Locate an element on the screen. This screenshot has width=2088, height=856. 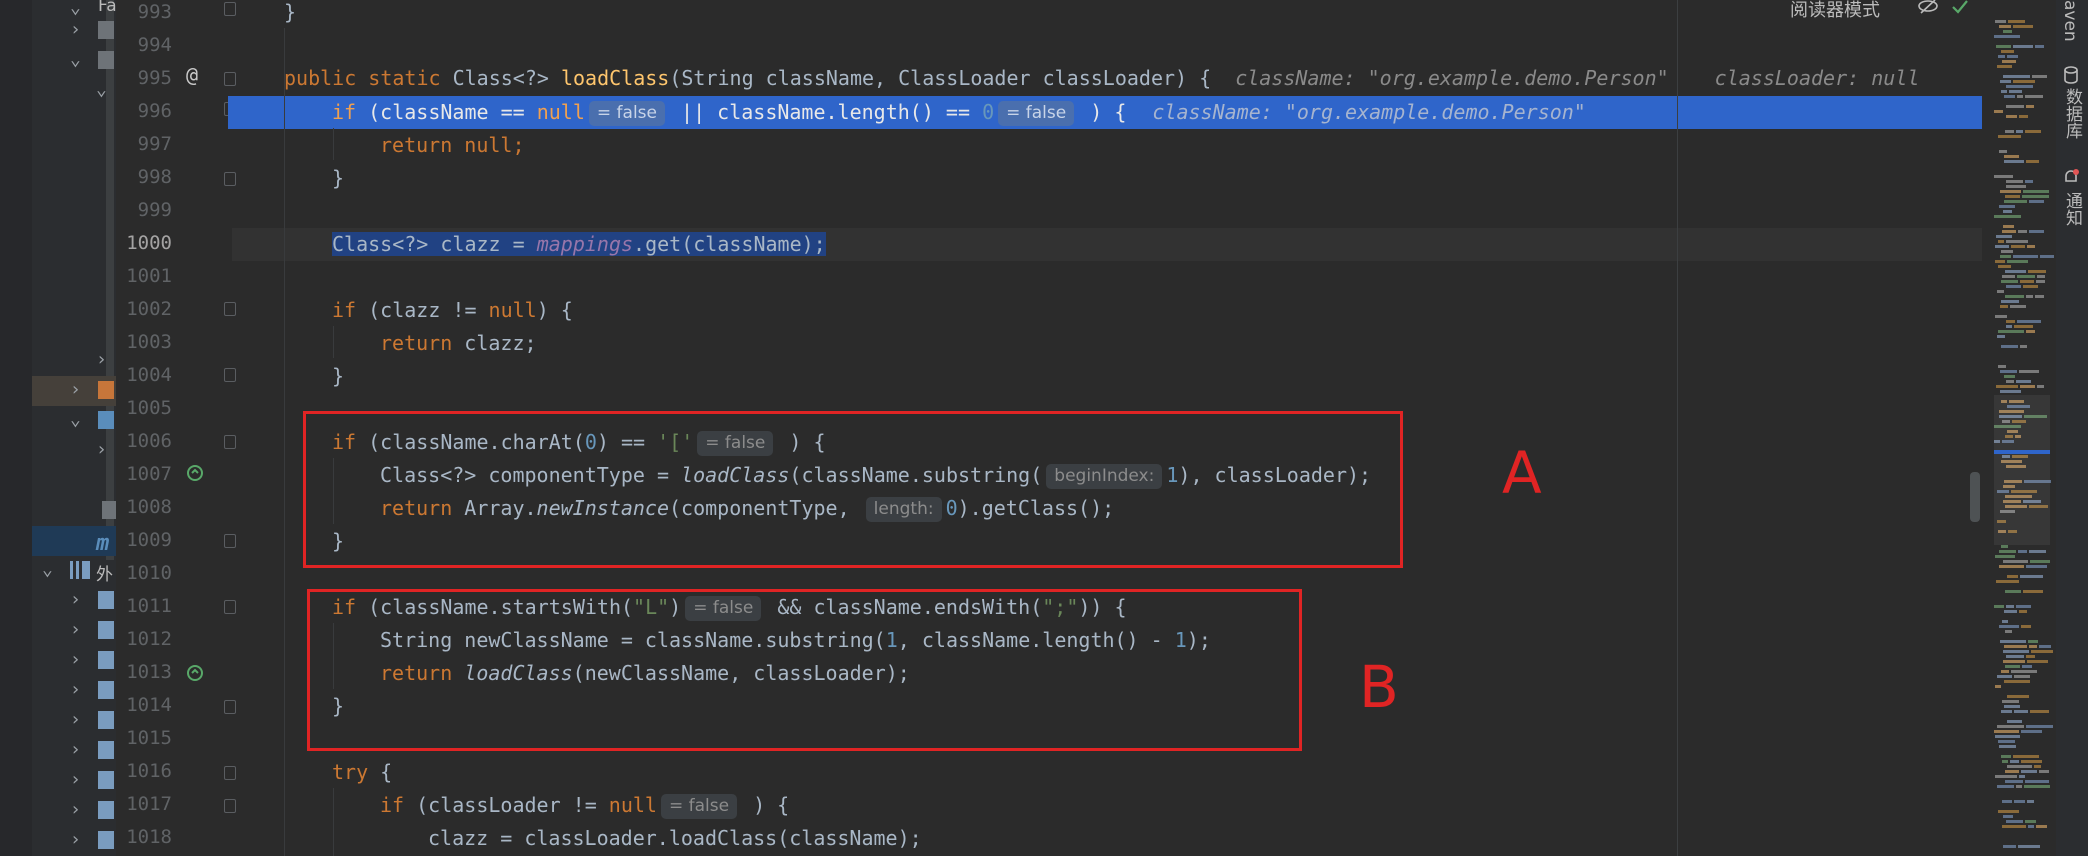
code-line-1003: return clazz; is located at coordinates (458, 343).